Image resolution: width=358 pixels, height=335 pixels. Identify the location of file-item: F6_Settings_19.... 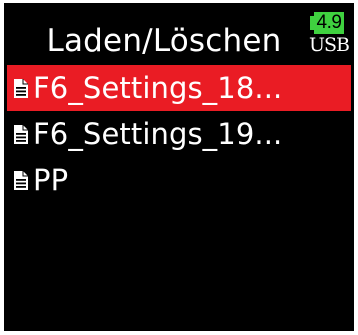
(179, 134).